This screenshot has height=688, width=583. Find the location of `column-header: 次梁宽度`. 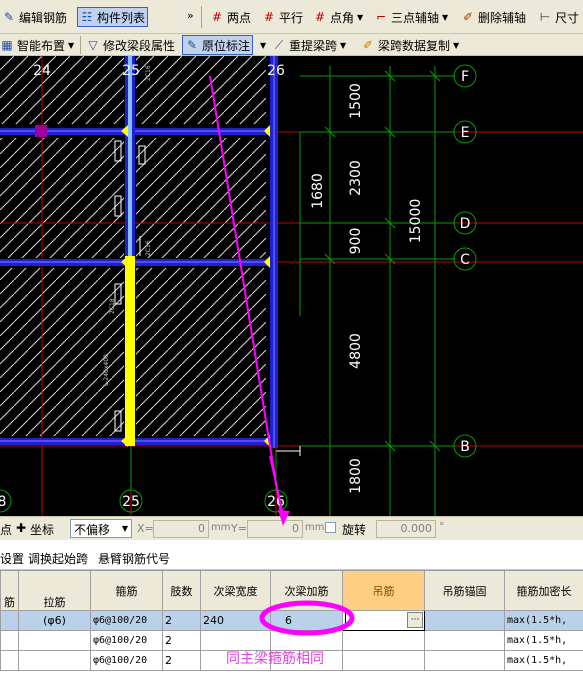

column-header: 次梁宽度 is located at coordinates (235, 590).